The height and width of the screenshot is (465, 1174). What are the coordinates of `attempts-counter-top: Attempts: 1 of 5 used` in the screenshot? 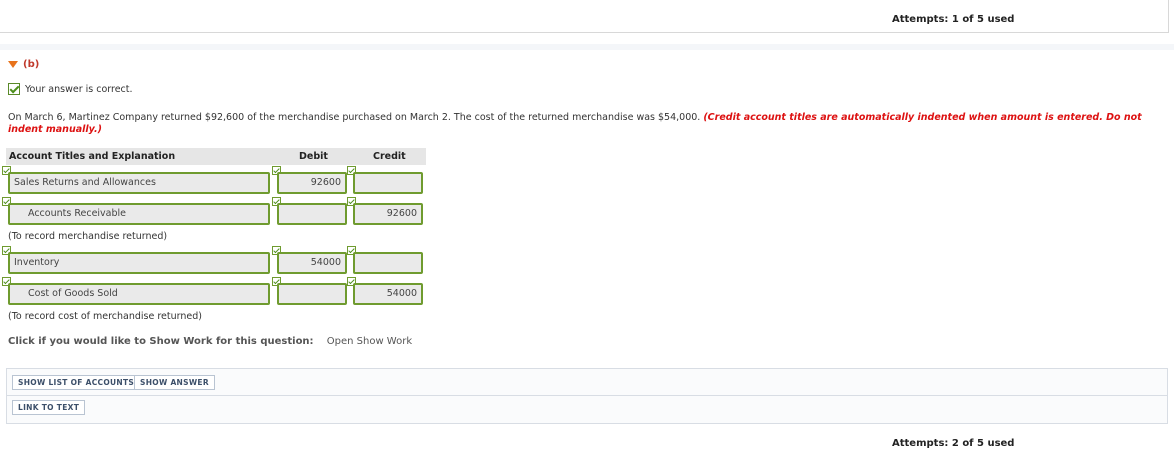 It's located at (953, 19).